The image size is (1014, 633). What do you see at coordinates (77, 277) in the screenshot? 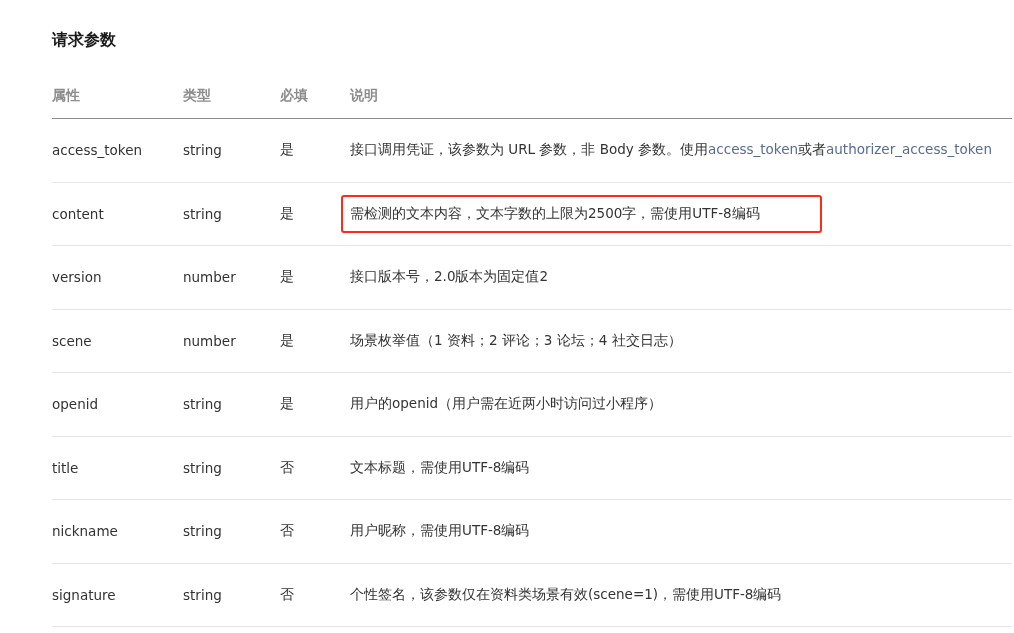
I see `param-name: version` at bounding box center [77, 277].